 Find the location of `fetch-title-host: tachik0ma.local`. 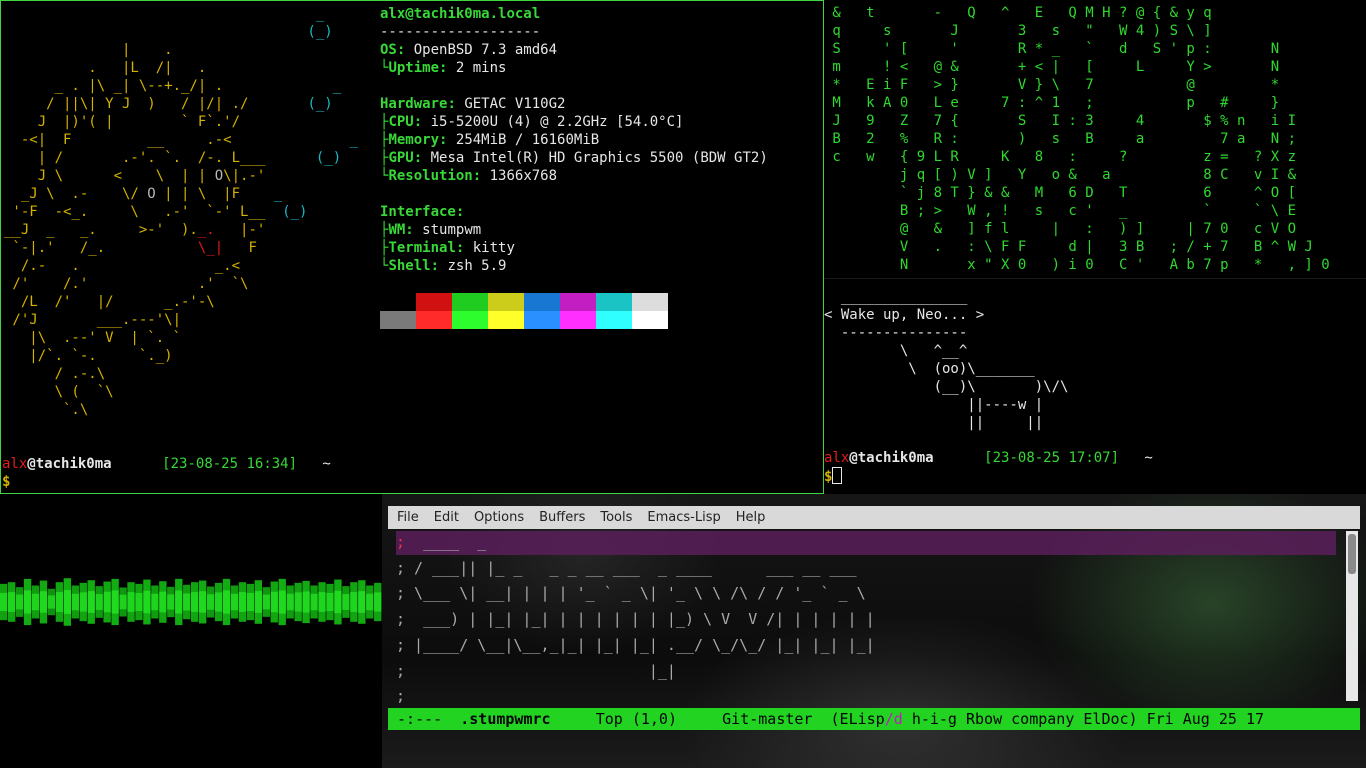

fetch-title-host: tachik0ma.local is located at coordinates (477, 14).